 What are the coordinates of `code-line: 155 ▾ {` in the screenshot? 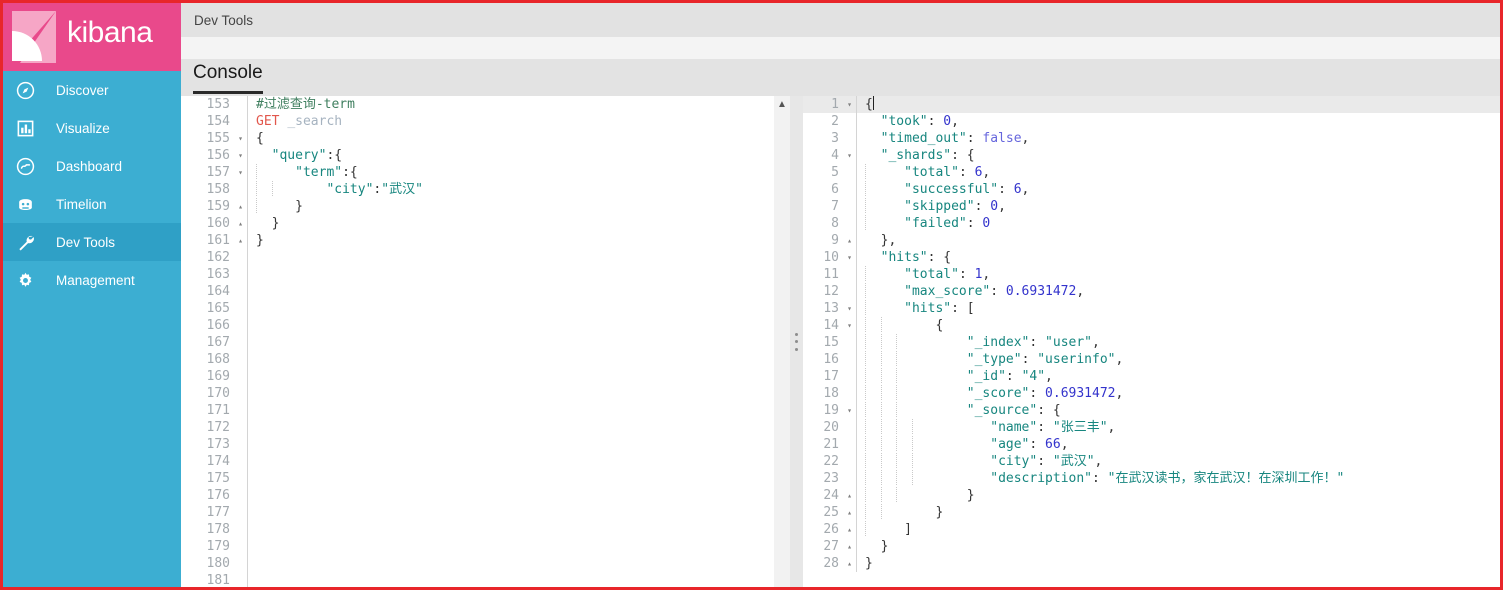 It's located at (490, 138).